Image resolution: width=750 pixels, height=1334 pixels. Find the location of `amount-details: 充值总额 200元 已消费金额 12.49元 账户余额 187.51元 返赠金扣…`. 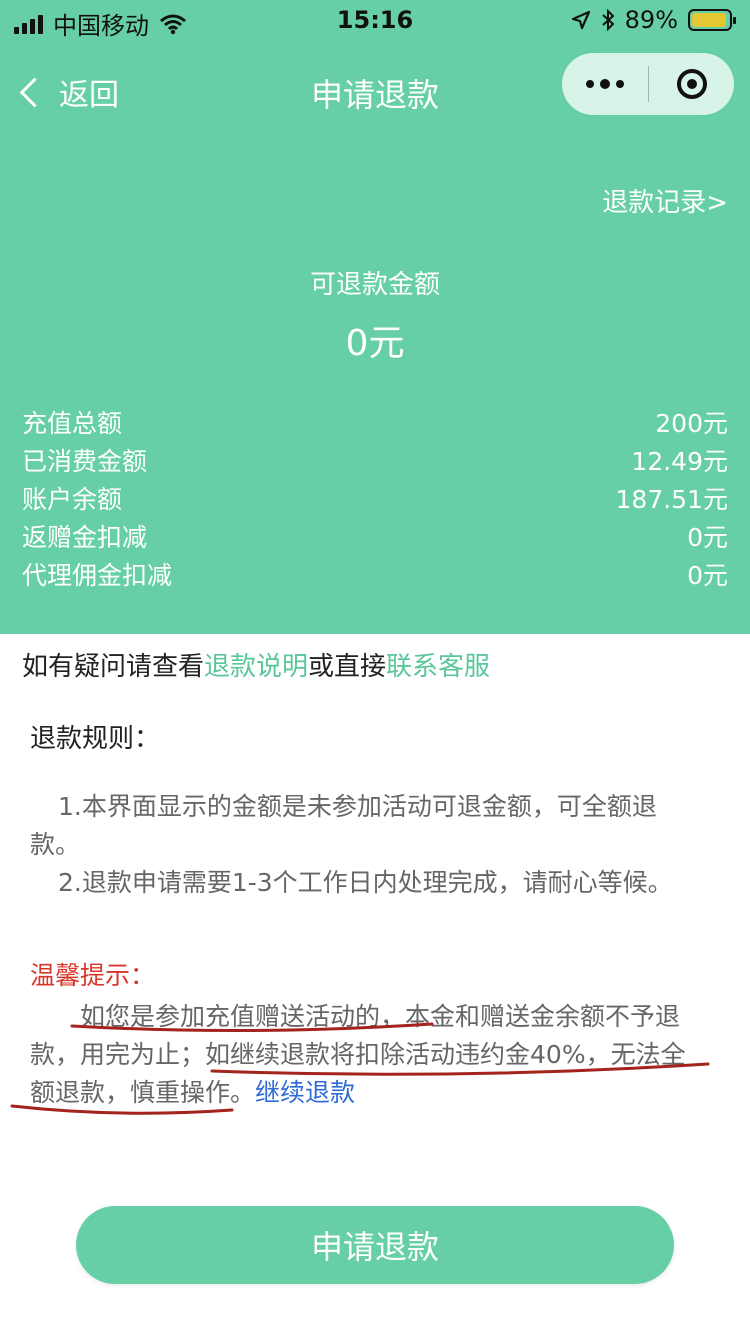

amount-details: 充值总额 200元 已消费金额 12.49元 账户余额 187.51元 返赠金扣… is located at coordinates (375, 500).